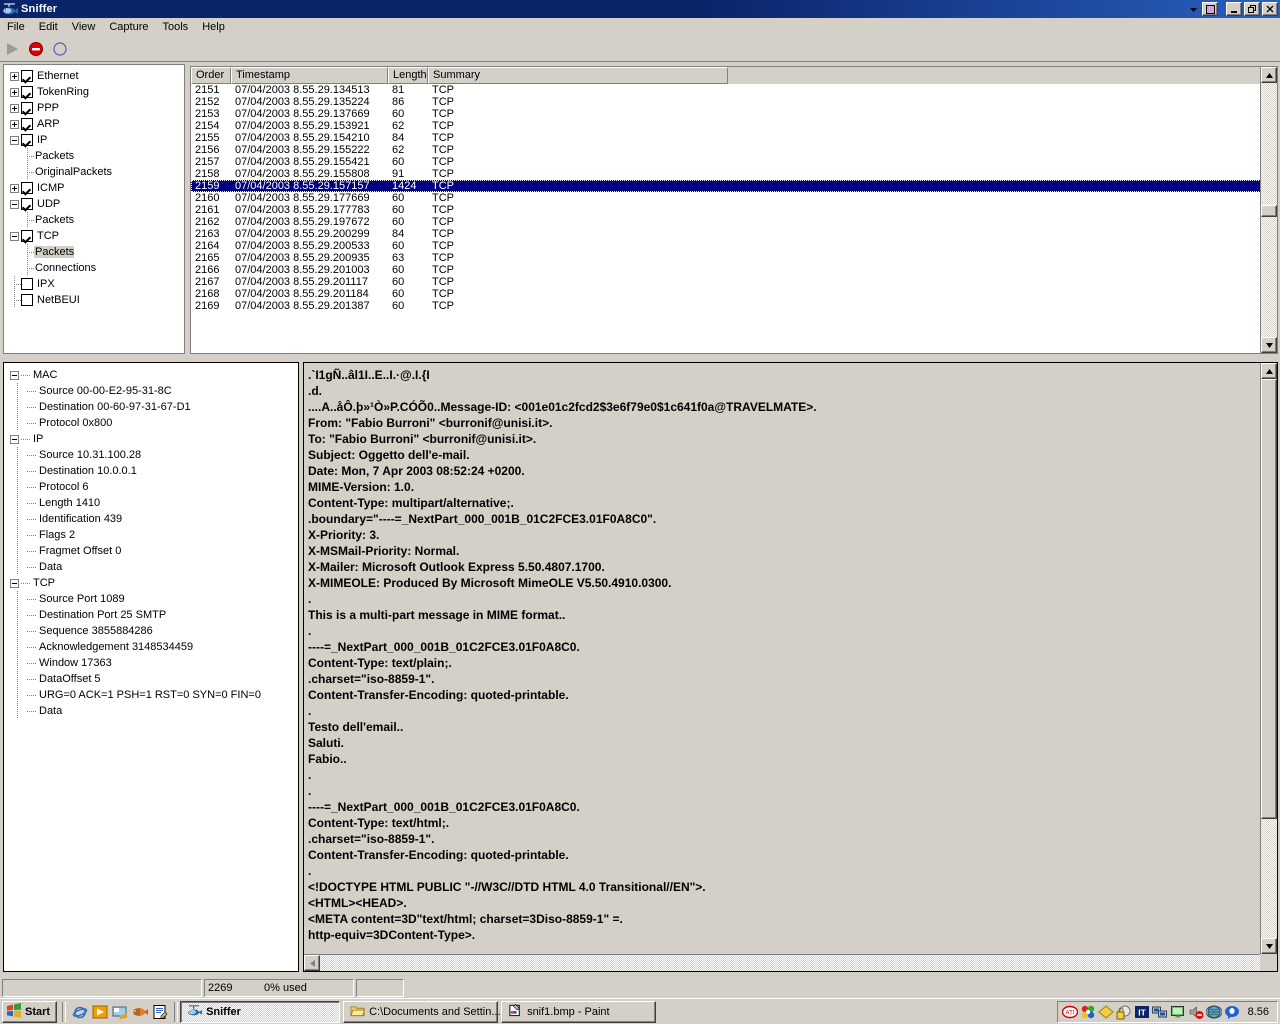 The height and width of the screenshot is (1024, 1280). I want to click on language-it-icon: IT, so click(1142, 1012).